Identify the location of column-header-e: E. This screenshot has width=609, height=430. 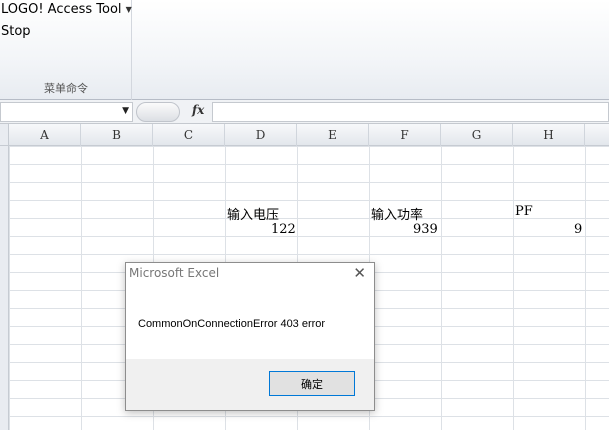
(333, 135).